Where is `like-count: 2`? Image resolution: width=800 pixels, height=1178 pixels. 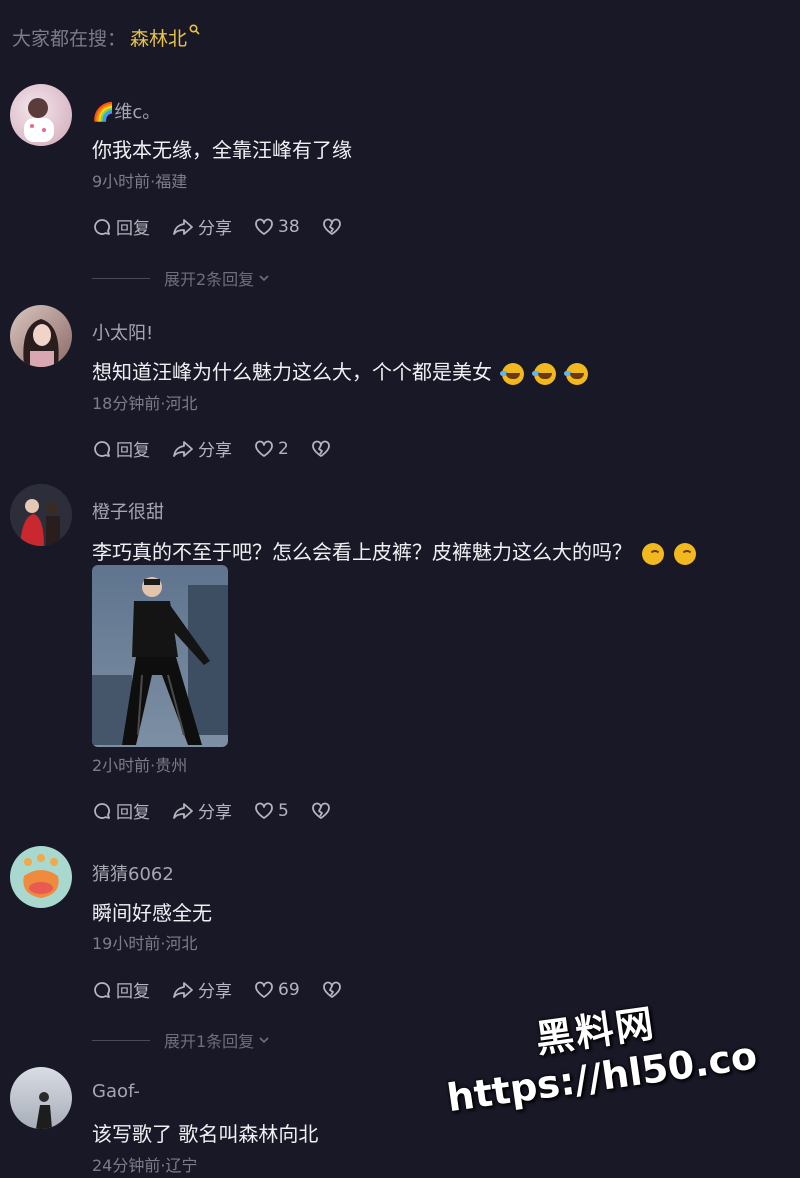 like-count: 2 is located at coordinates (283, 448).